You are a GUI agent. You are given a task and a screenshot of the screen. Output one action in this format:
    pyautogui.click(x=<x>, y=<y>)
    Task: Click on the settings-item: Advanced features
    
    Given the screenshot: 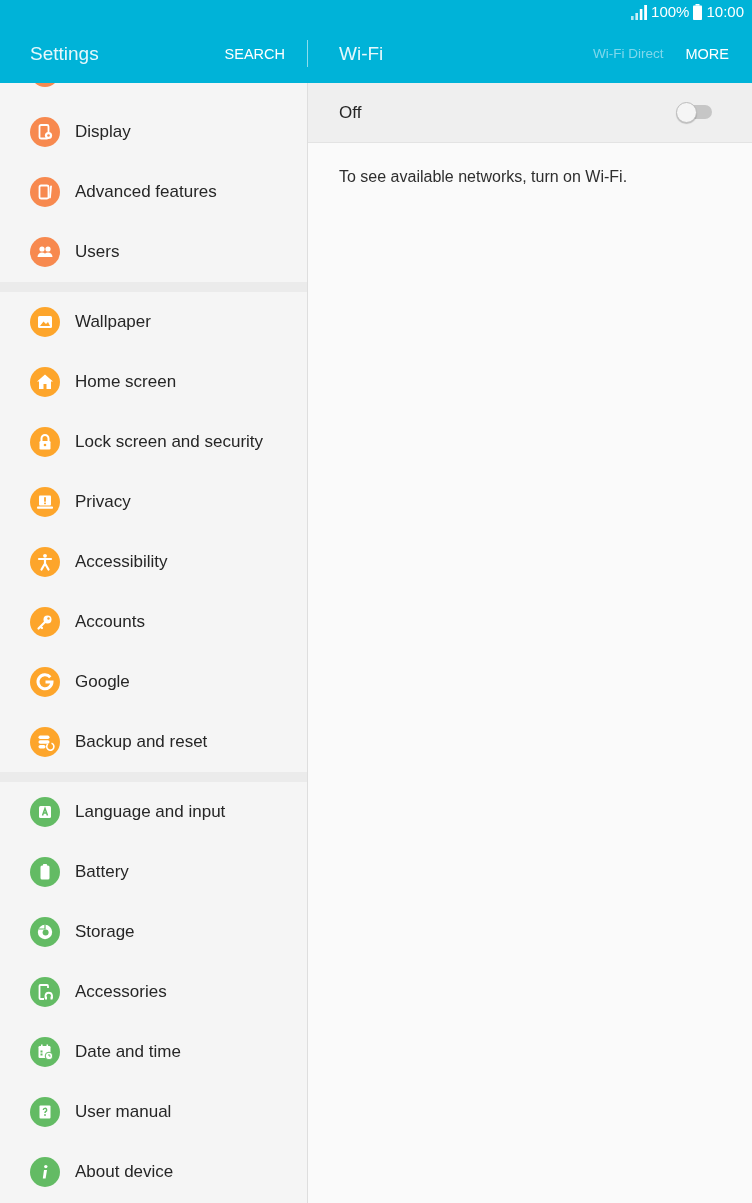 What is the action you would take?
    pyautogui.click(x=153, y=192)
    